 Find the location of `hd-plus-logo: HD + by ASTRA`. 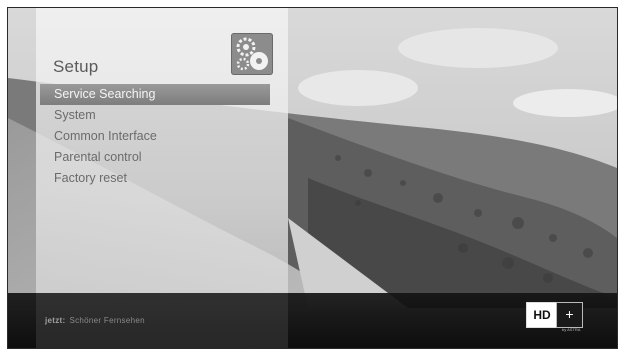

hd-plus-logo: HD + by ASTRA is located at coordinates (554, 317).